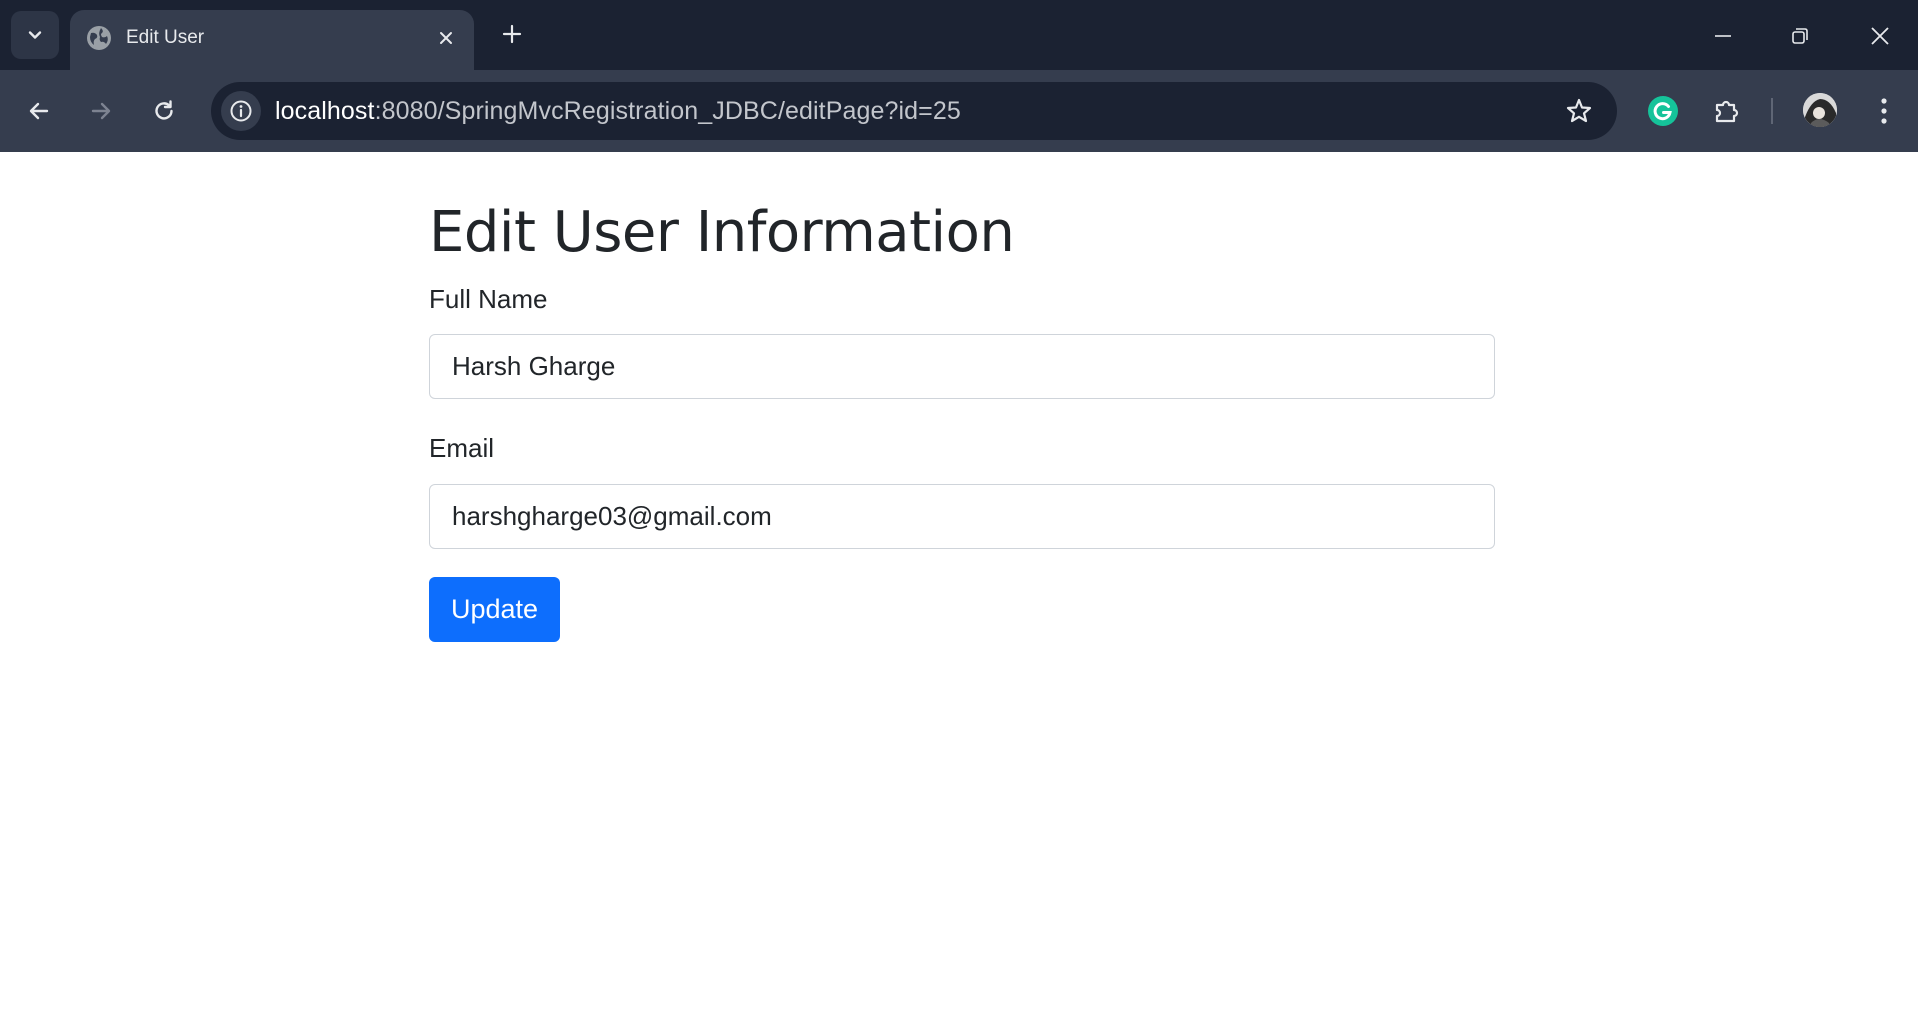 The width and height of the screenshot is (1918, 1018). I want to click on email-label: Email, so click(462, 448).